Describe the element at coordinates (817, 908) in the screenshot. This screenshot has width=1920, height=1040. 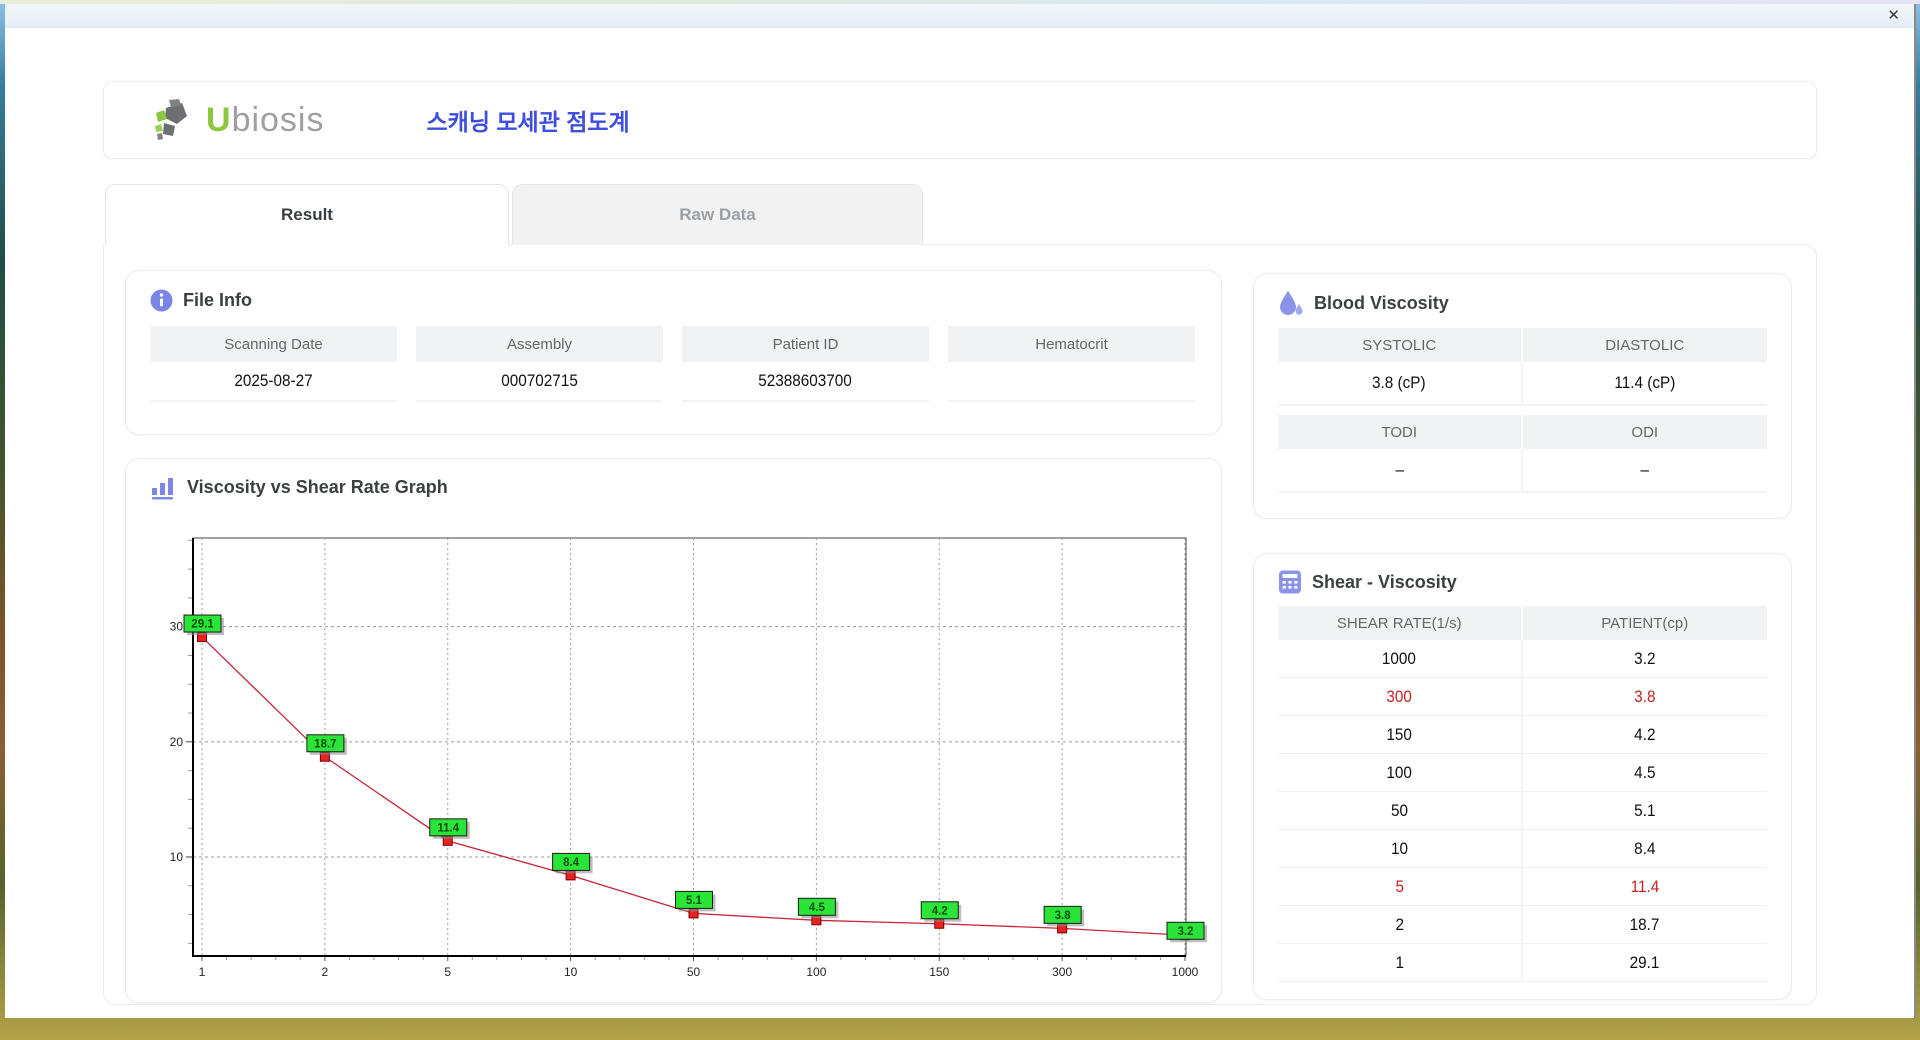
I see `svg-text: 4.5` at that location.